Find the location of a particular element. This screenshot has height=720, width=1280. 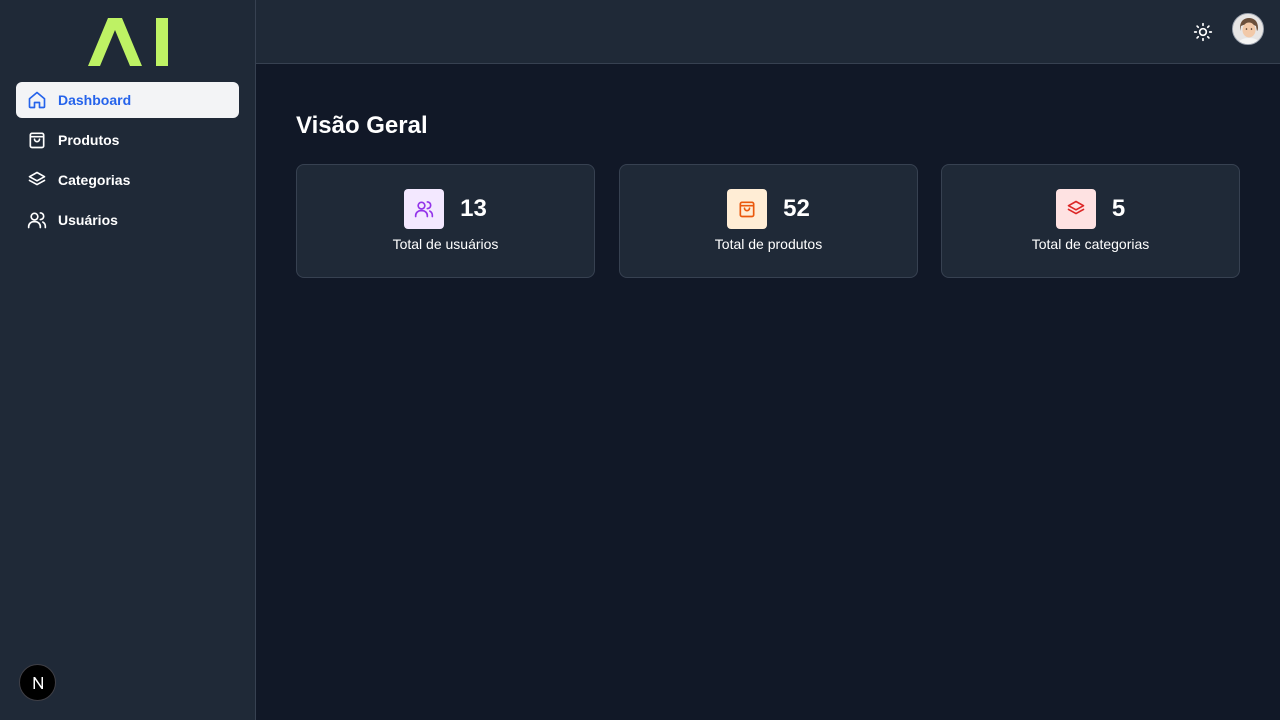

sidebar-item-categorias: Categorias is located at coordinates (127, 180).